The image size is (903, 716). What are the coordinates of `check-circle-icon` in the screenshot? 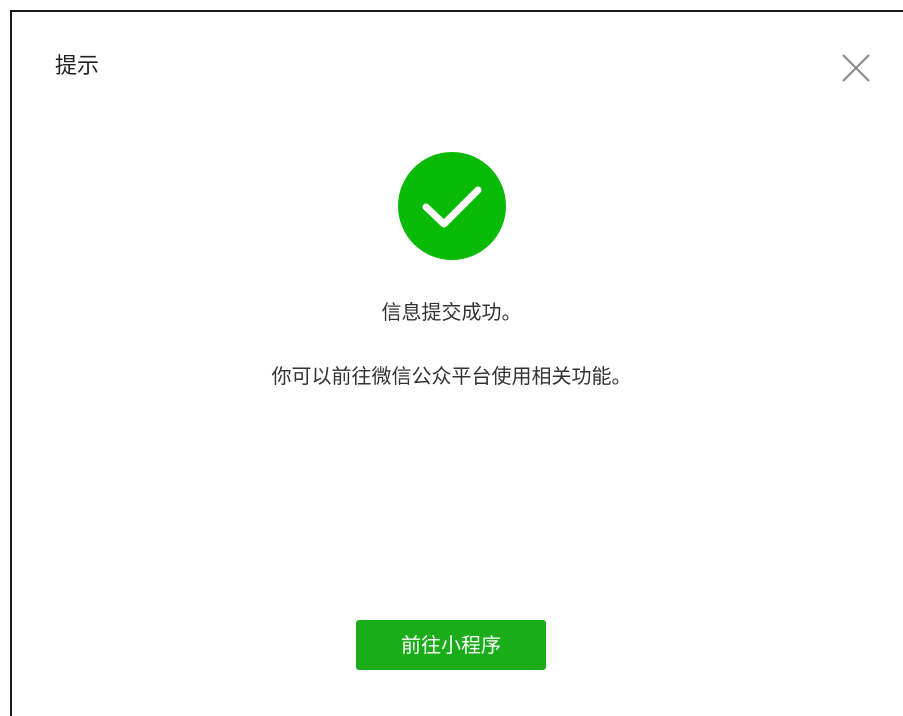 It's located at (452, 206).